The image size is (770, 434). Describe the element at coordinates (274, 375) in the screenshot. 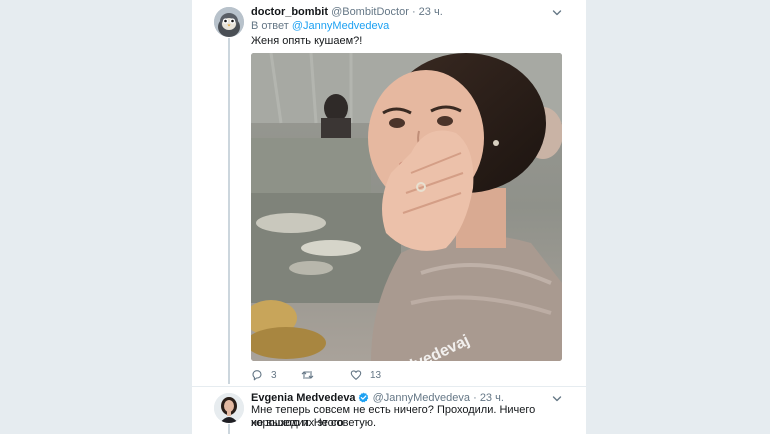

I see `reply-count: 3` at that location.